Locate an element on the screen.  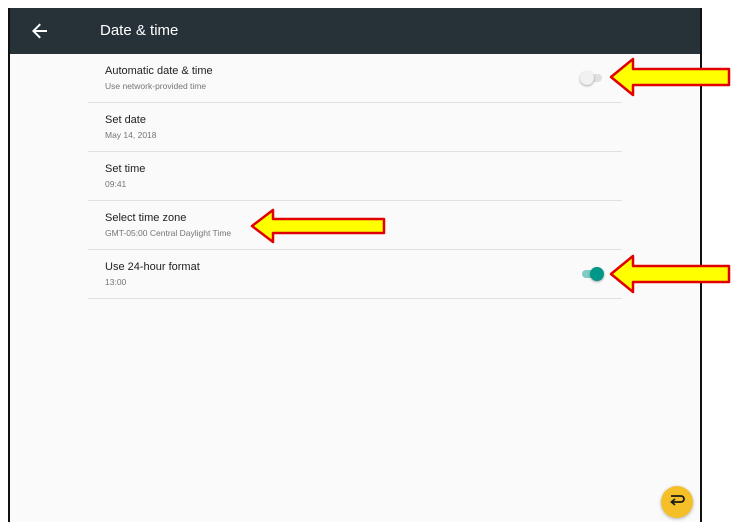
setting-set-date: Set date May 14, 2018 is located at coordinates (355, 127).